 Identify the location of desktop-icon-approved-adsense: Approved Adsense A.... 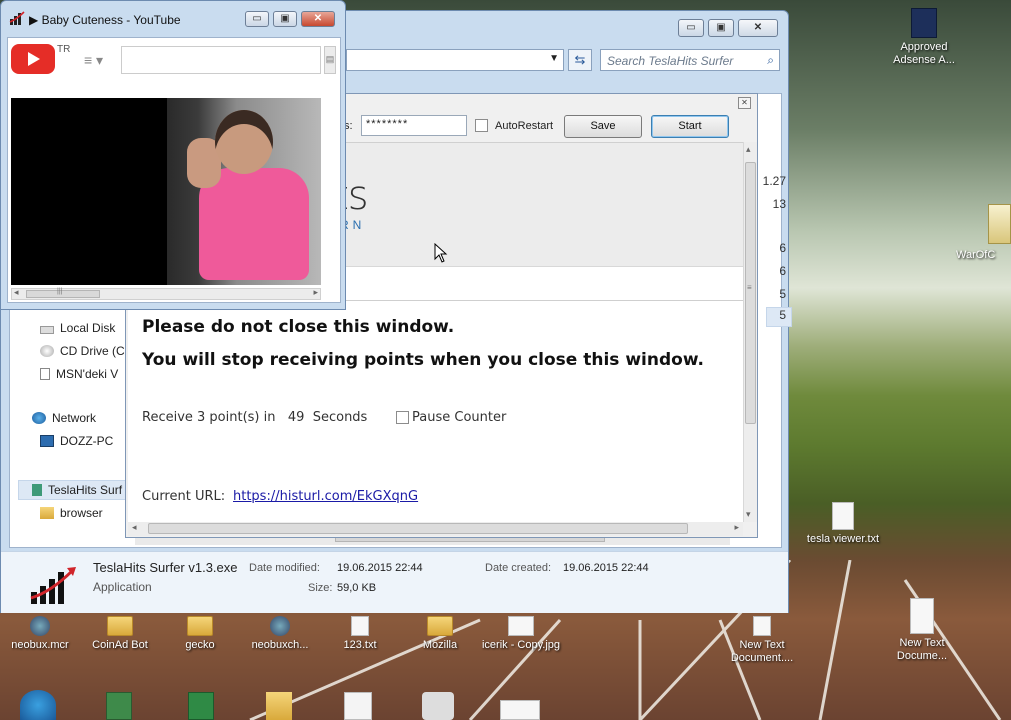
(924, 37).